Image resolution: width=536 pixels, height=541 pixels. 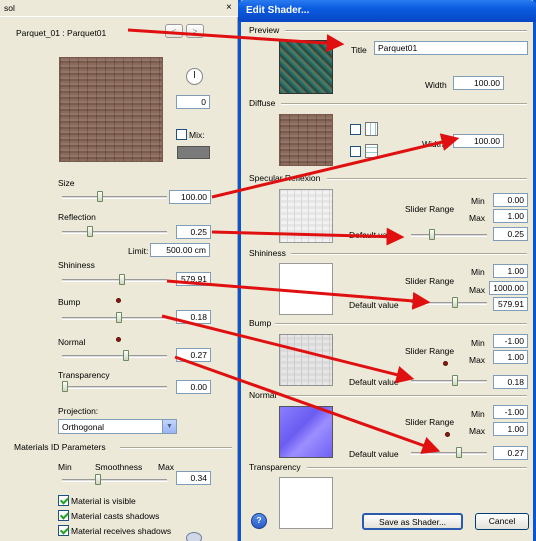 I want to click on arrow-material-name, so click(x=236, y=40).